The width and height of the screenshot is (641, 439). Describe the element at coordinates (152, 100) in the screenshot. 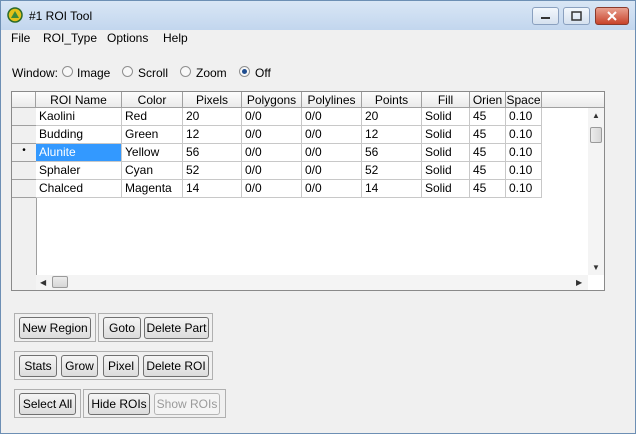

I see `column-header-color: Color` at that location.